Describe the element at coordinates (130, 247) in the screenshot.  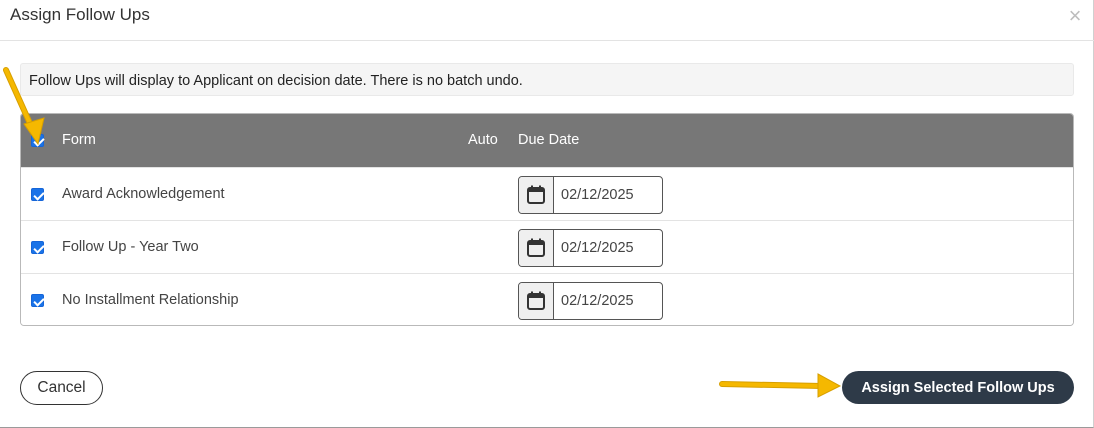
I see `row-form-name: Follow Up - Year Two` at that location.